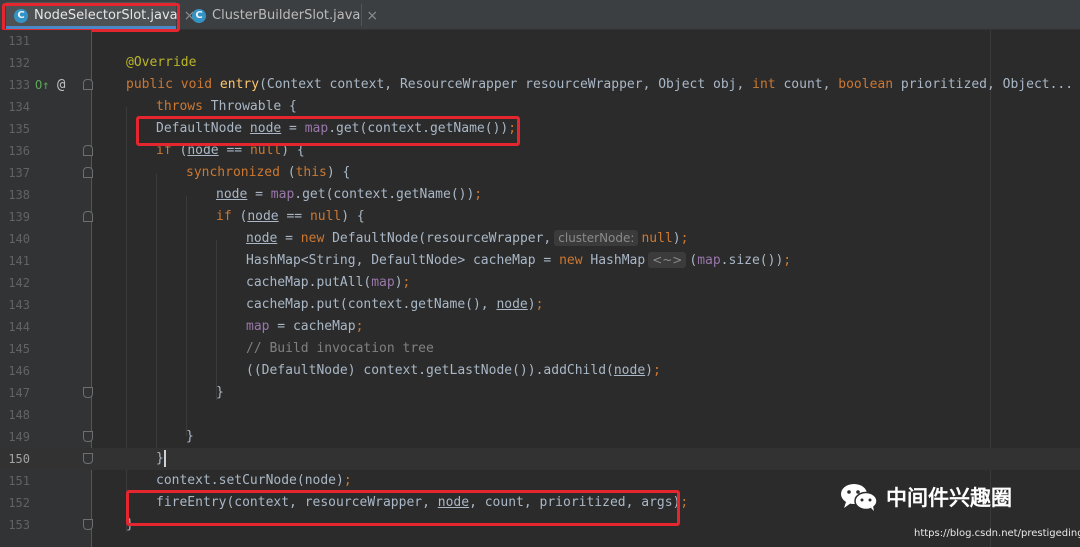 The height and width of the screenshot is (547, 1080). I want to click on line-number: 140, so click(19, 239).